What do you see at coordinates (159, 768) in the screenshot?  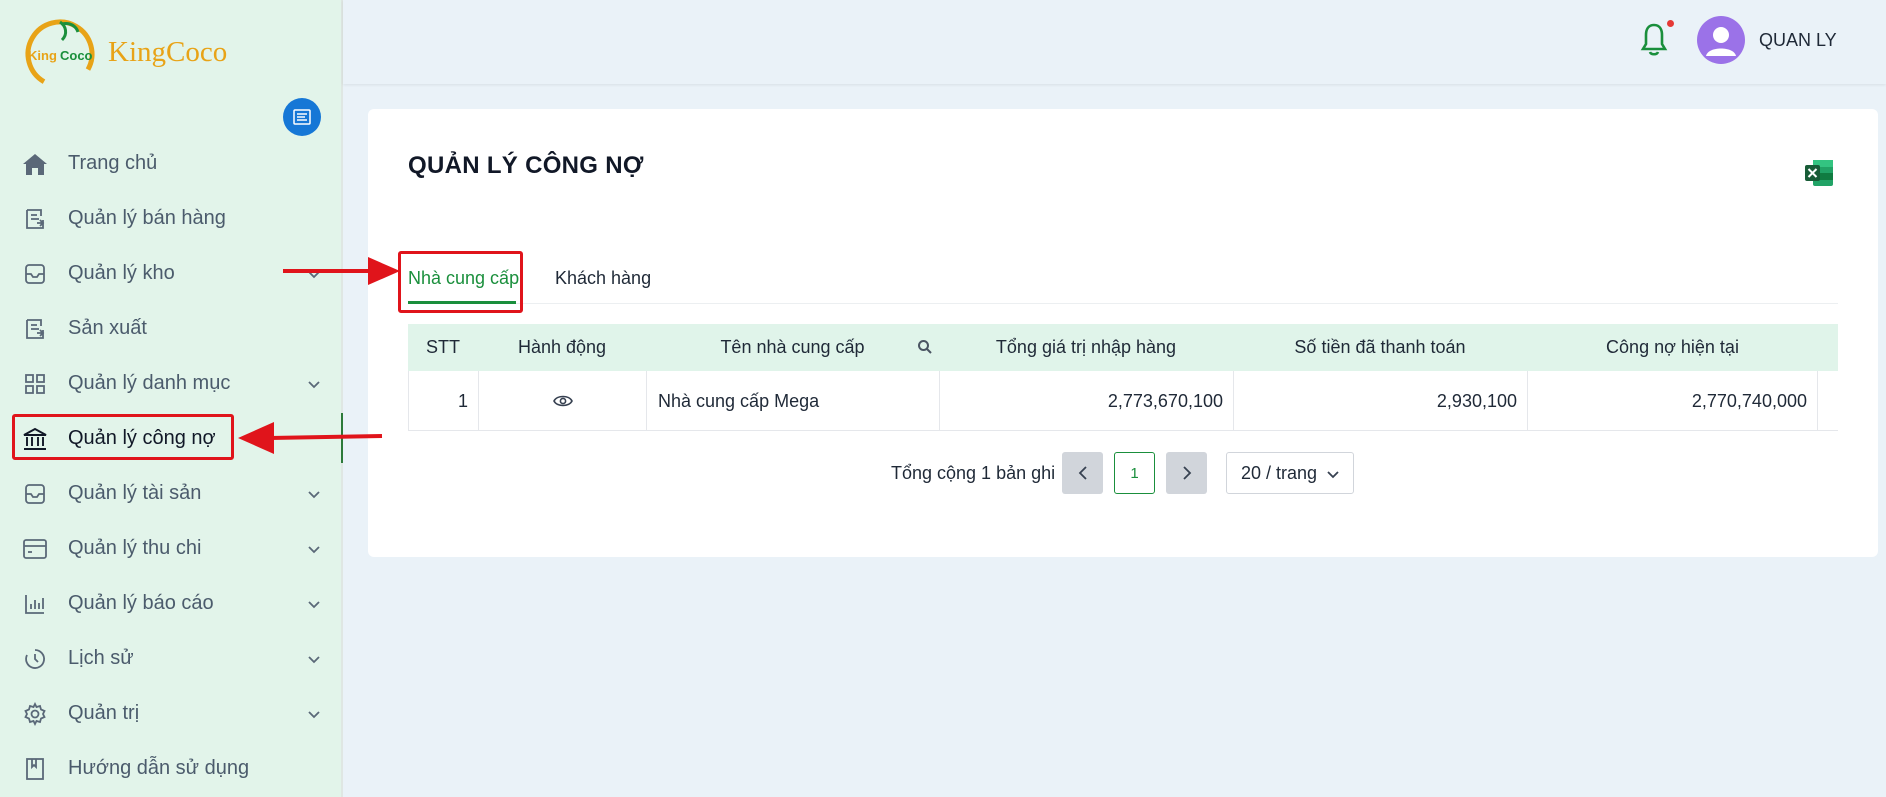 I see `sidebar-item-label: Hướng dẫn sử dụng` at bounding box center [159, 768].